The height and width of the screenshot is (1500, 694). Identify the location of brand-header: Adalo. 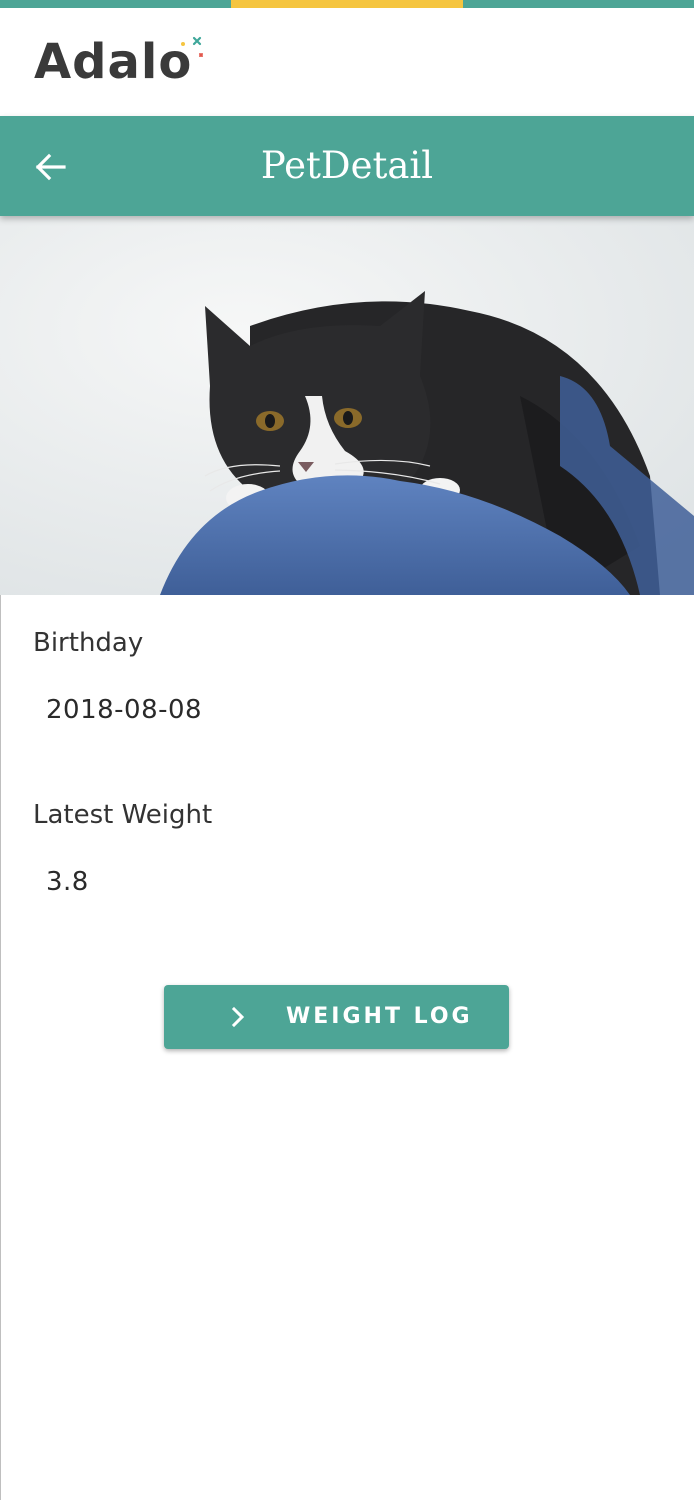
(347, 62).